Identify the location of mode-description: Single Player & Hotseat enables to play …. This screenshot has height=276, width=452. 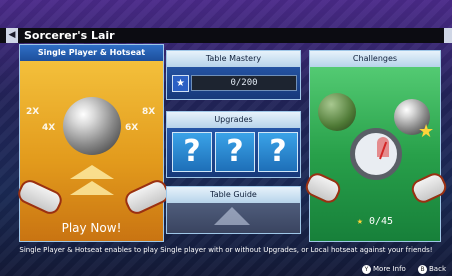
(226, 250).